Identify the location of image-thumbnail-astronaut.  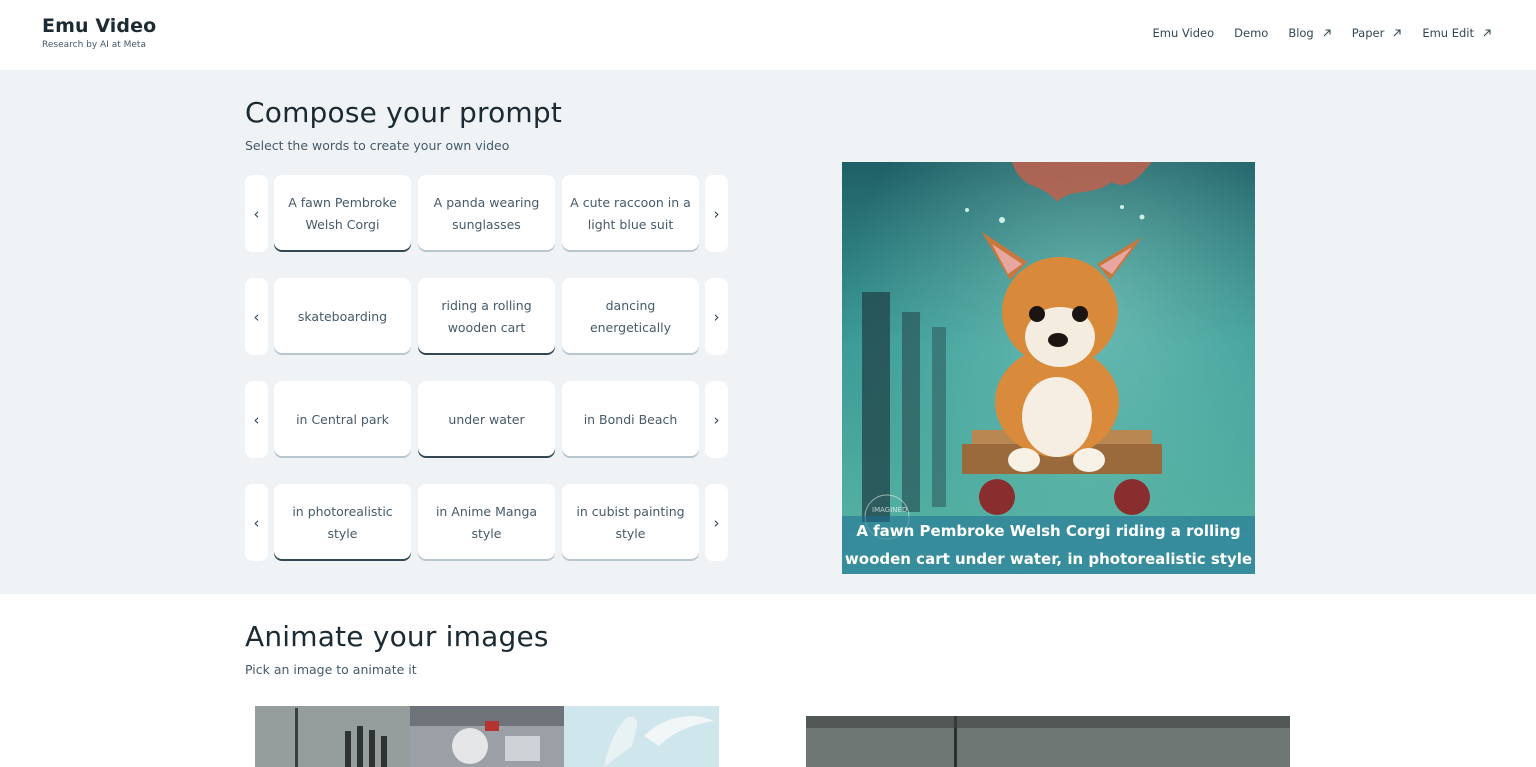
(487, 736).